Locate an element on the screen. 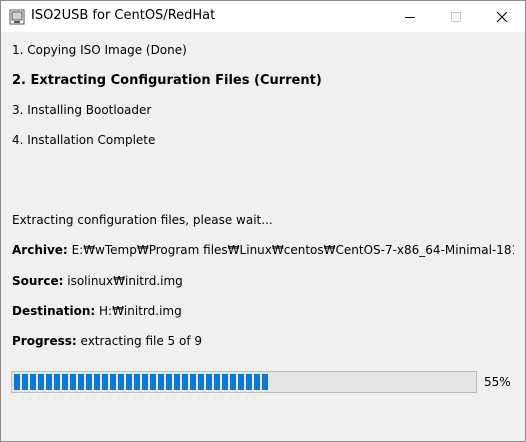  title-bar: ISO2USB for CentOS/RedHat is located at coordinates (263, 16).